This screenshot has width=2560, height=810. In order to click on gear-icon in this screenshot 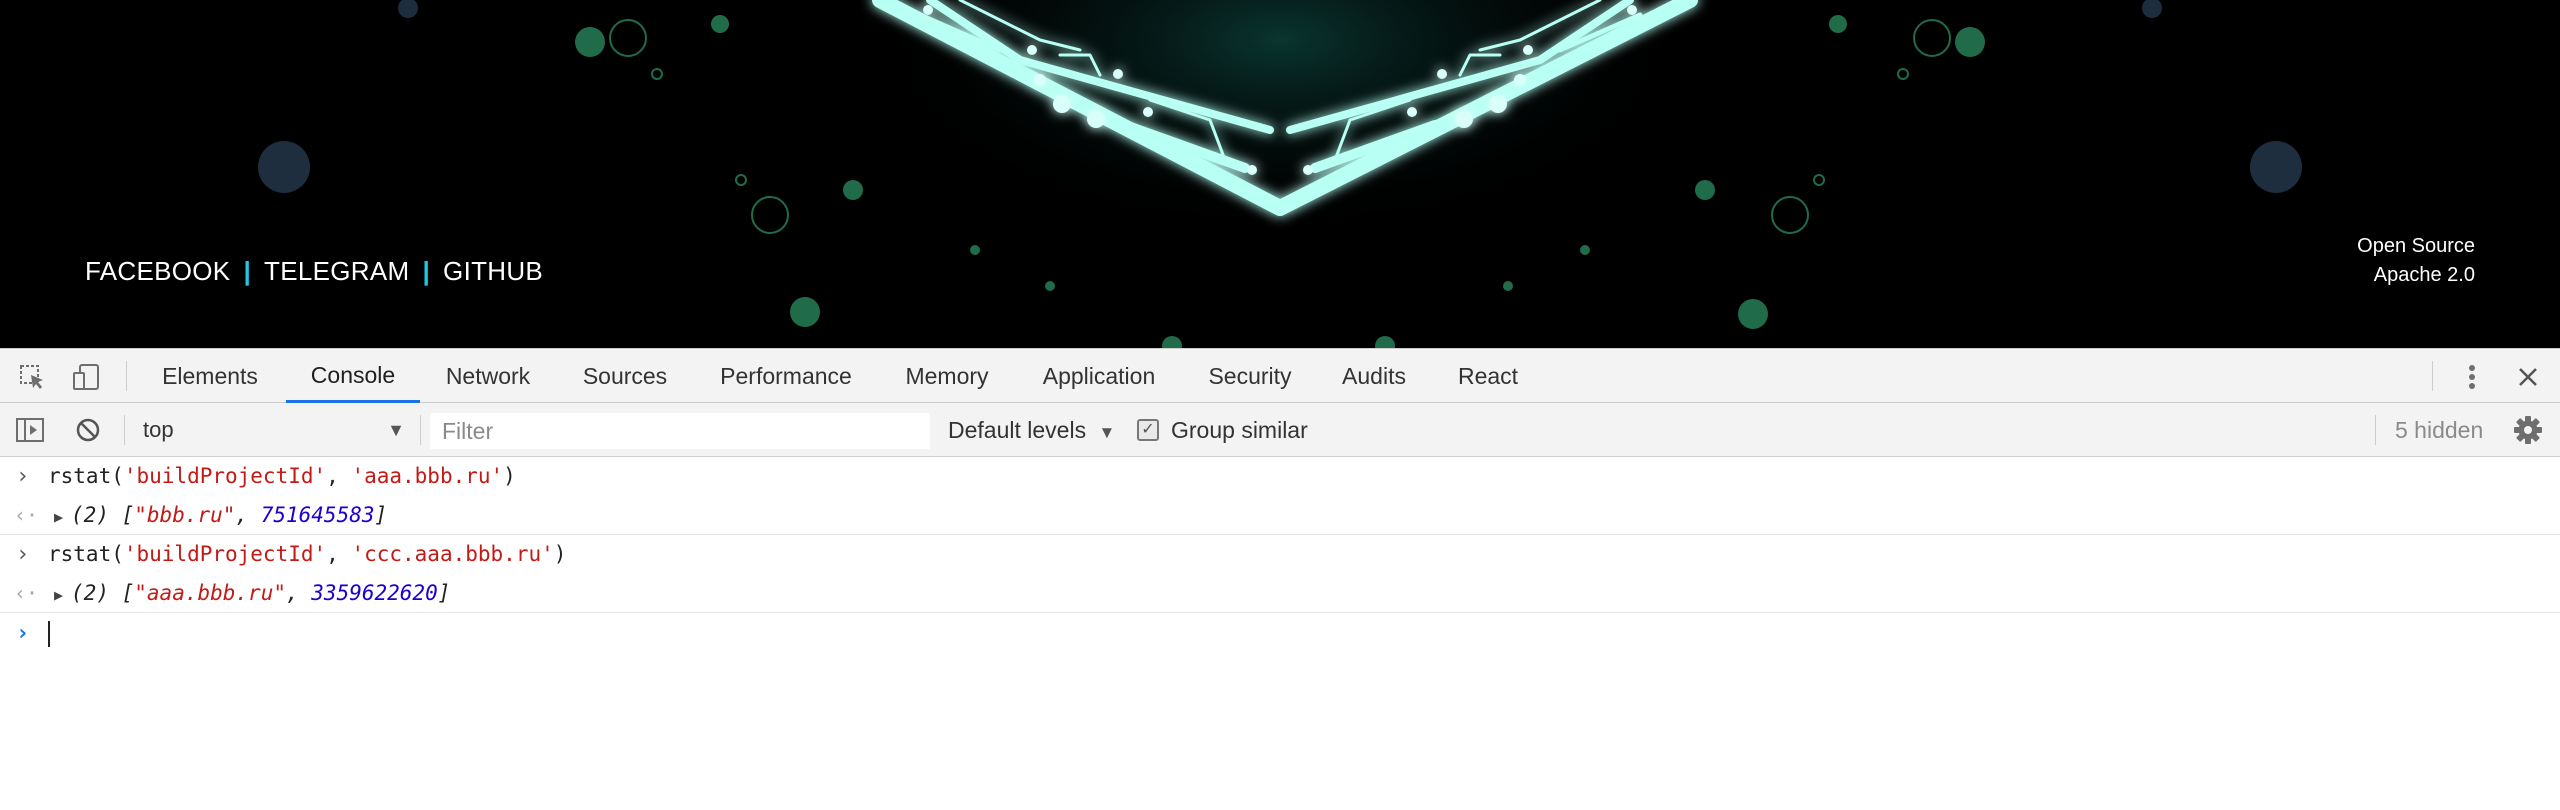, I will do `click(2528, 430)`.